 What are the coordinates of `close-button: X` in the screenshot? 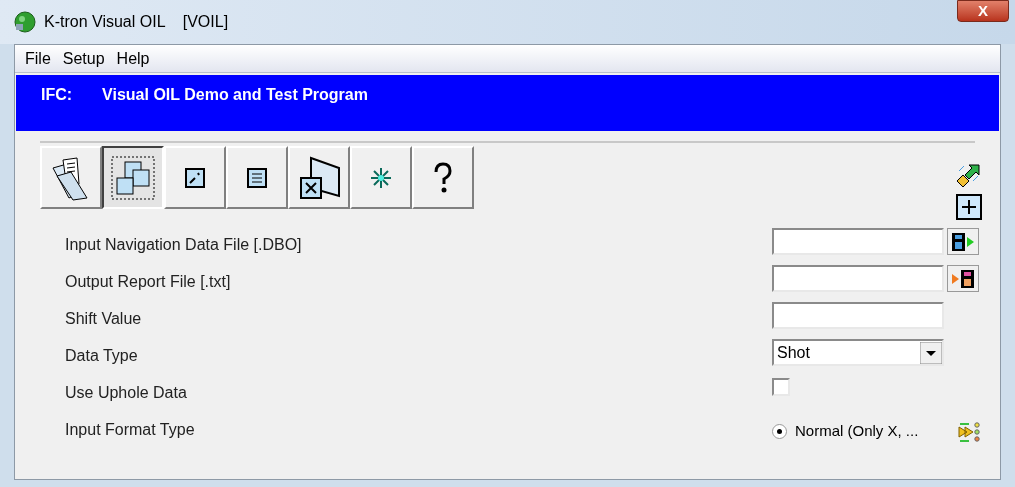 It's located at (983, 11).